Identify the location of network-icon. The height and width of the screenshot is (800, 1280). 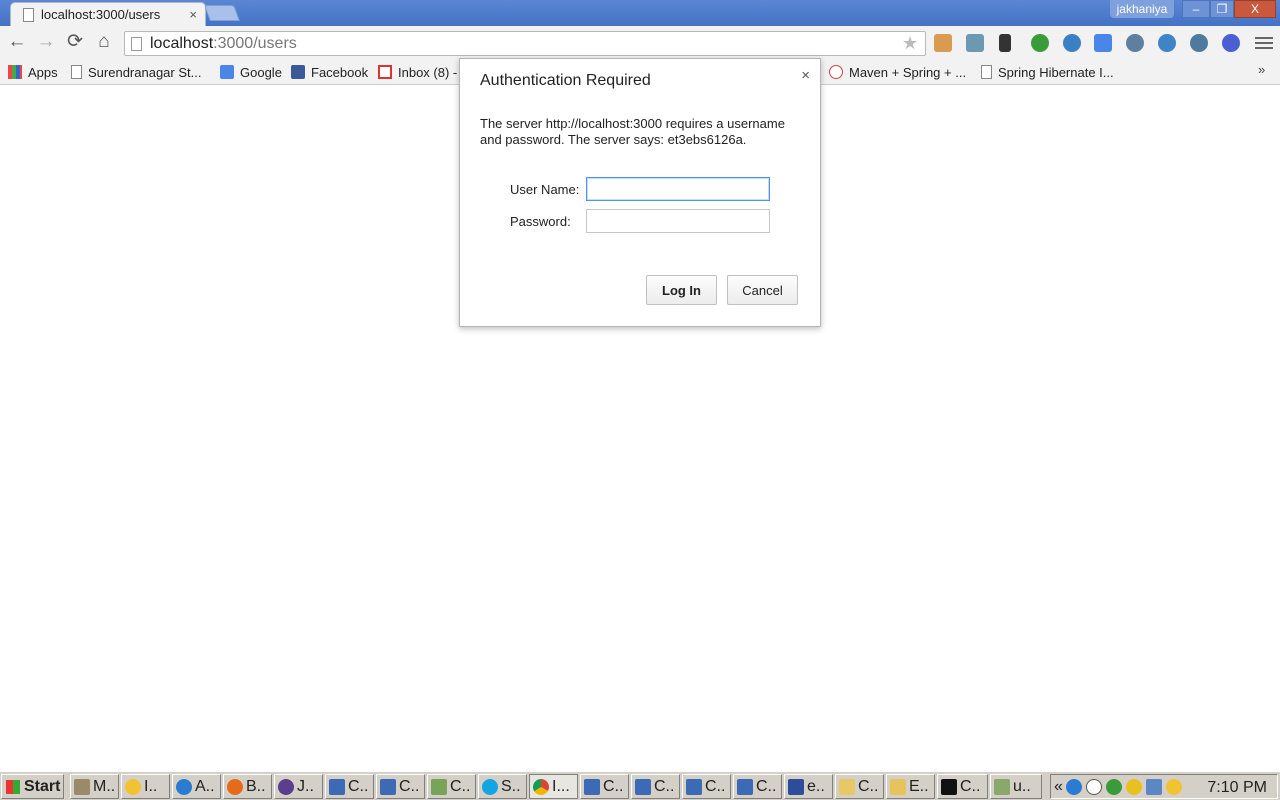
(1073, 786).